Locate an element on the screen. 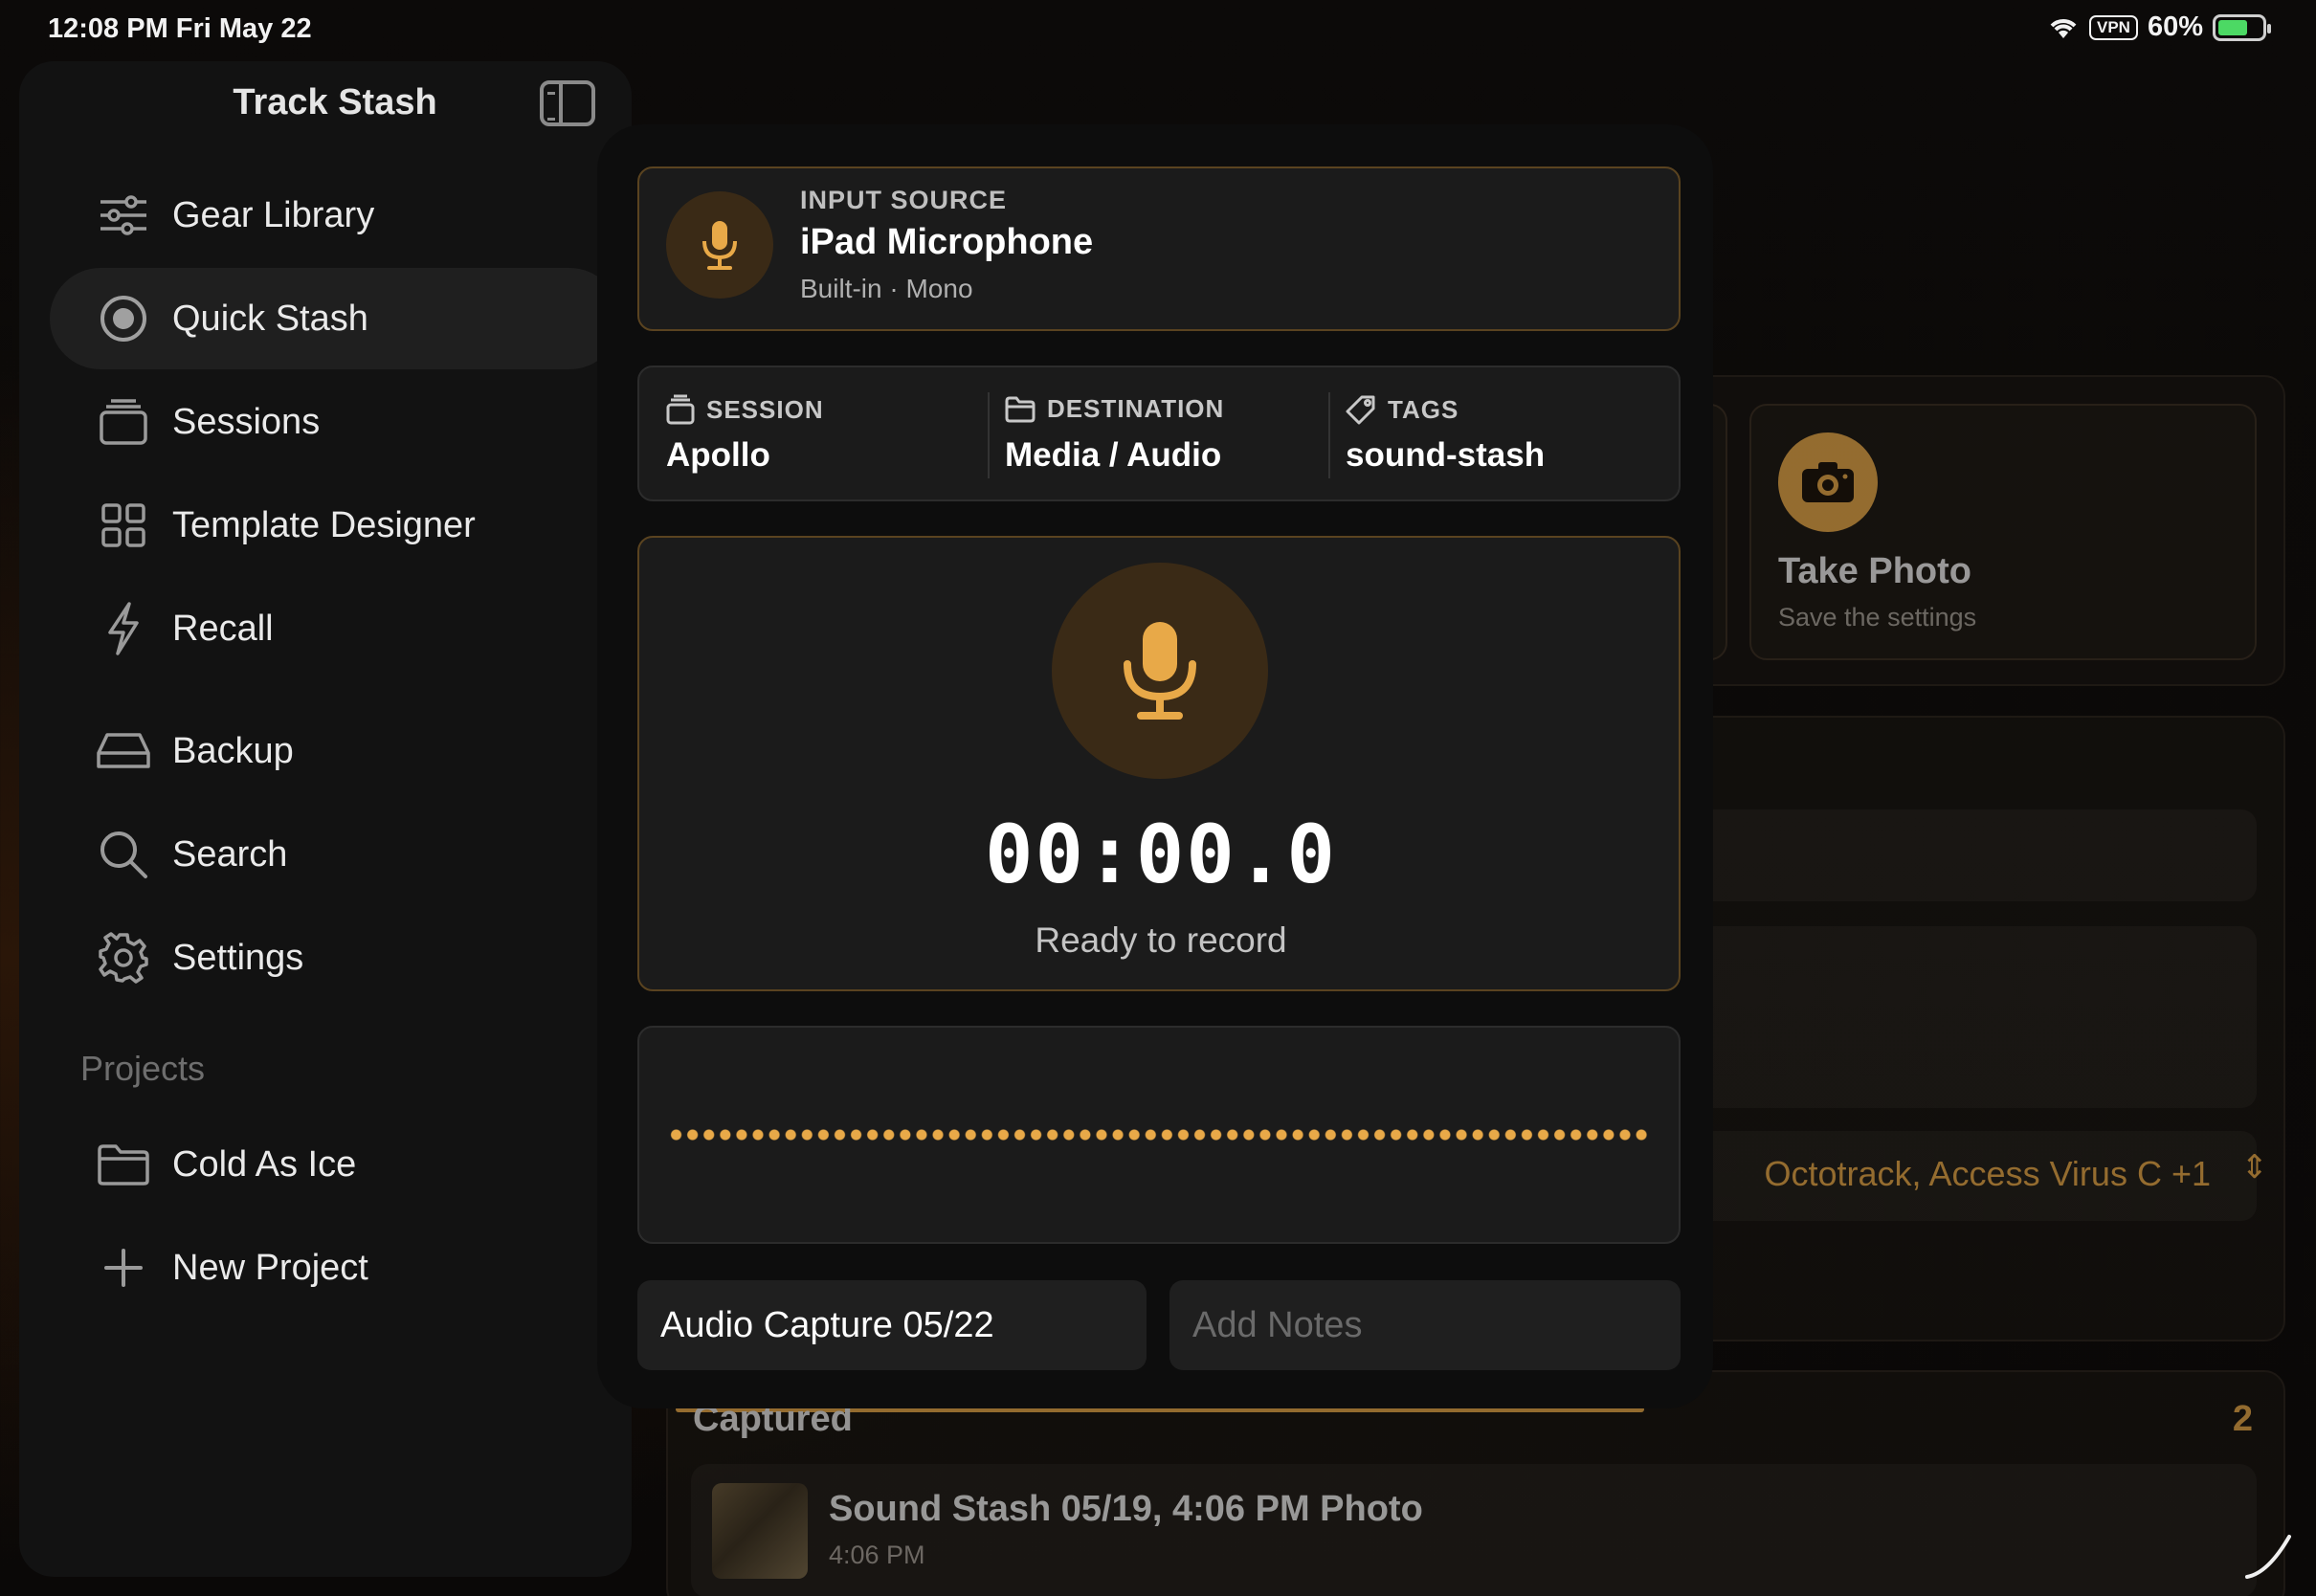 The image size is (2316, 1596). tags-value: sound-stash is located at coordinates (1446, 455).